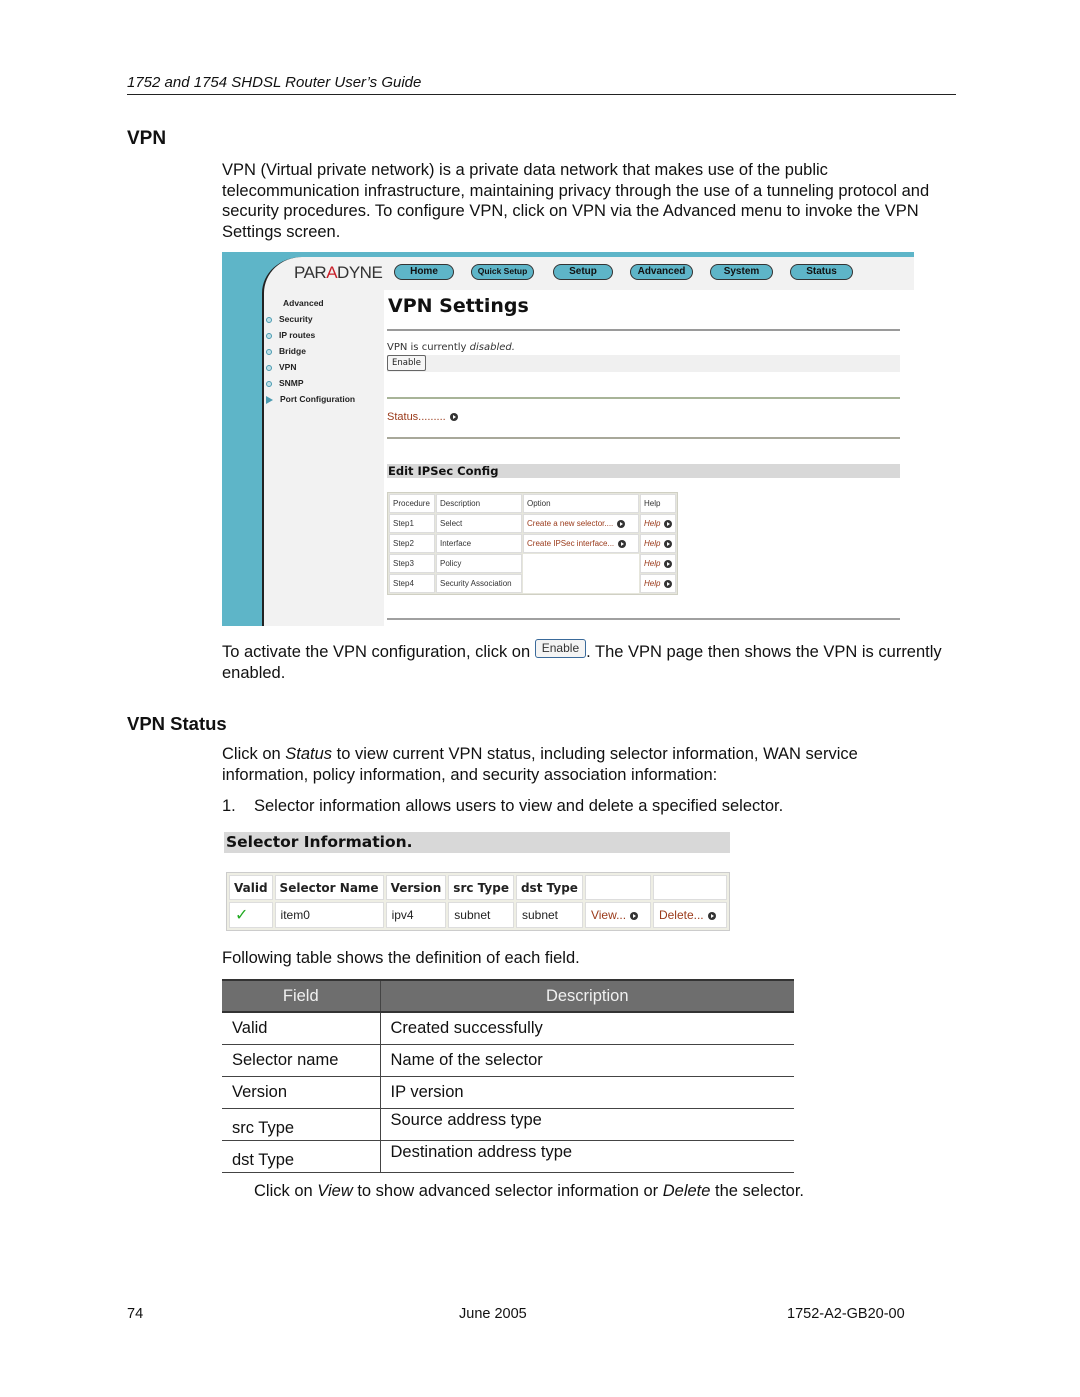 This screenshot has height=1397, width=1080. I want to click on selector-info-heading: Selector Information., so click(477, 842).